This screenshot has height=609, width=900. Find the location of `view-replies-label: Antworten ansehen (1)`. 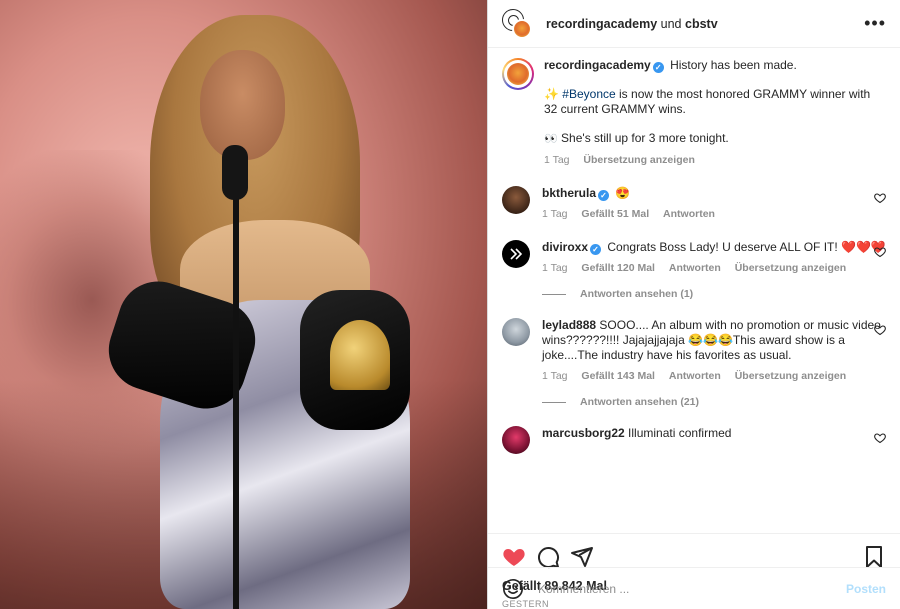

view-replies-label: Antworten ansehen (1) is located at coordinates (637, 294).